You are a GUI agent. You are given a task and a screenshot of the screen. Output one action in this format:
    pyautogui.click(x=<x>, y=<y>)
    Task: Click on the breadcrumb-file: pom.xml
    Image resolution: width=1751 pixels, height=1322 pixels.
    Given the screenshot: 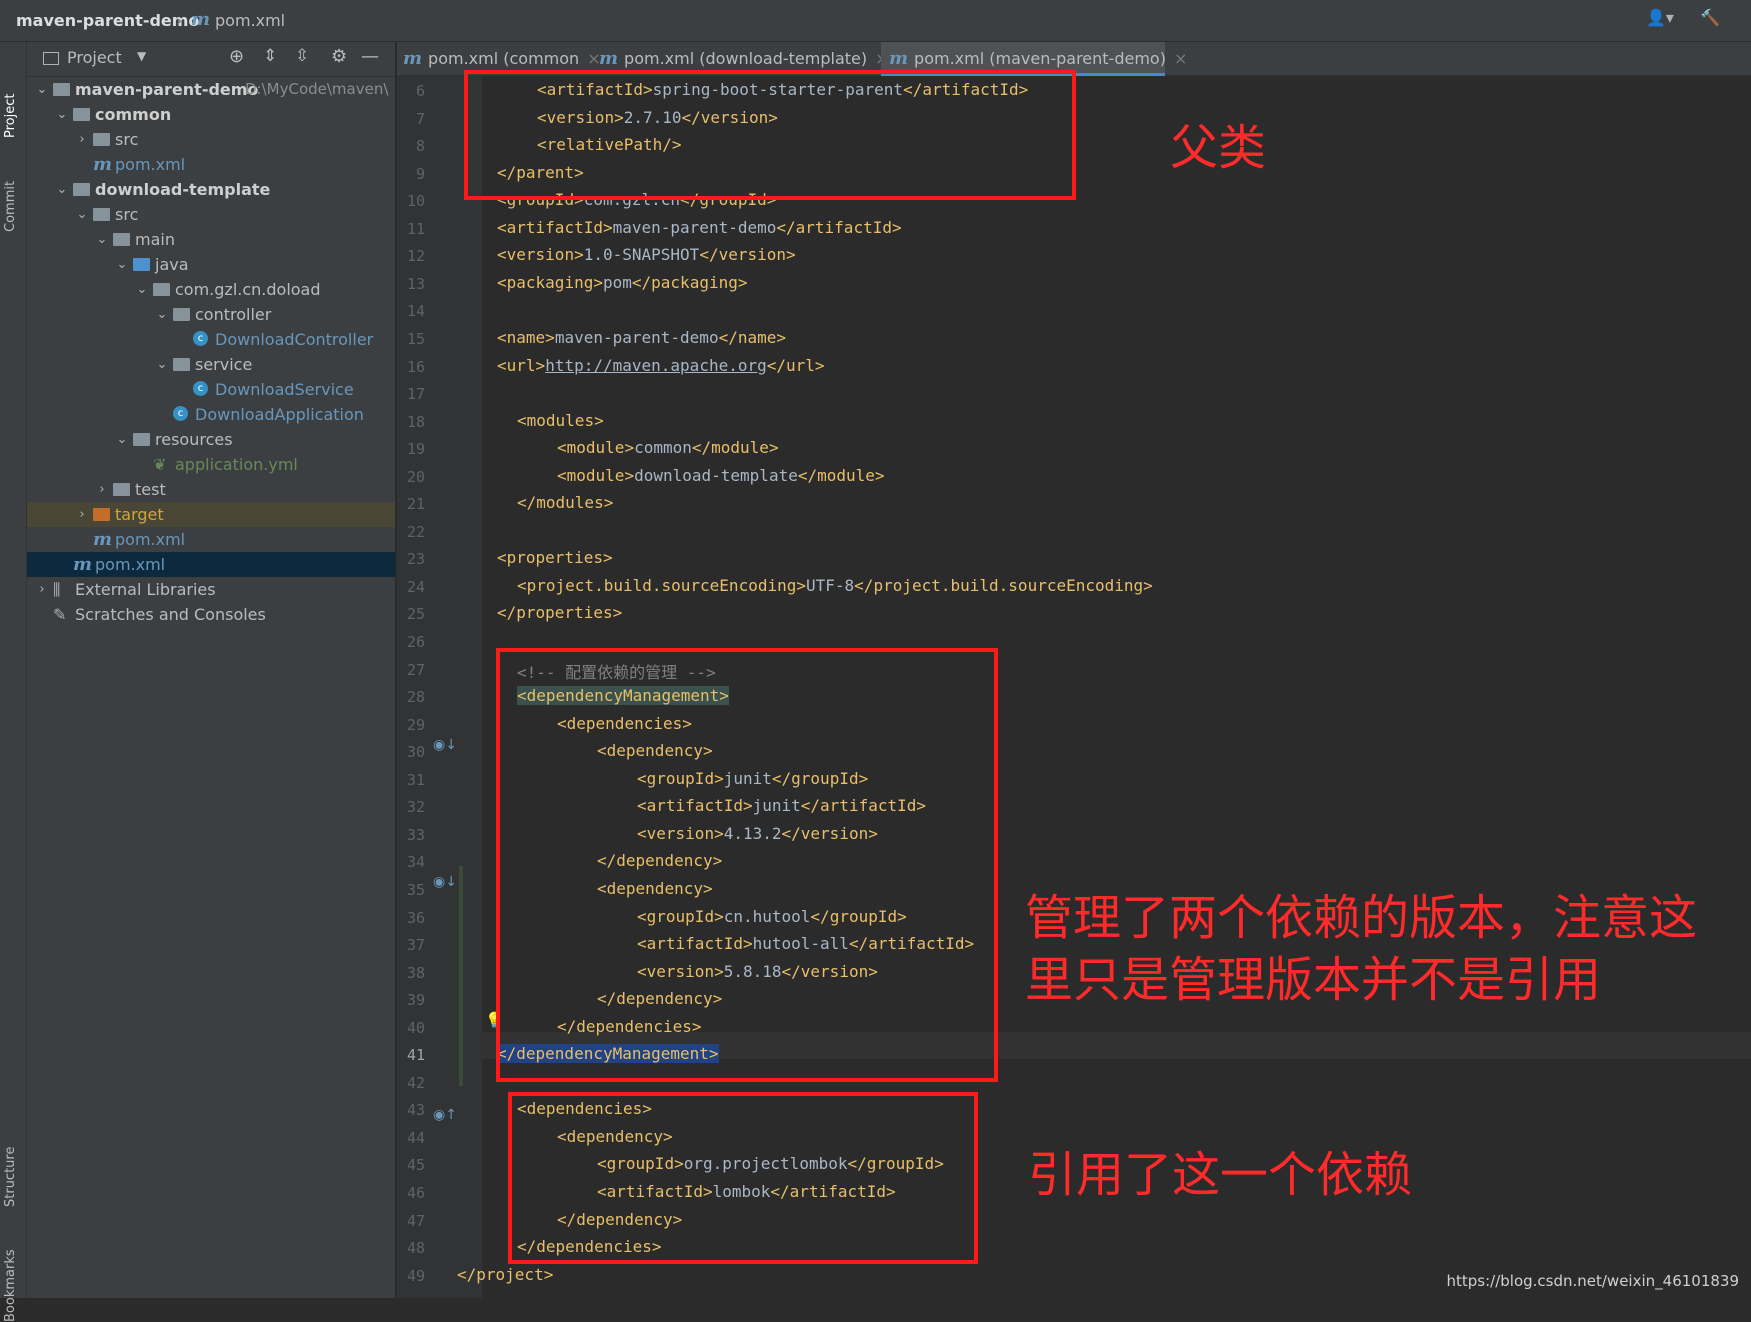 What is the action you would take?
    pyautogui.click(x=250, y=20)
    